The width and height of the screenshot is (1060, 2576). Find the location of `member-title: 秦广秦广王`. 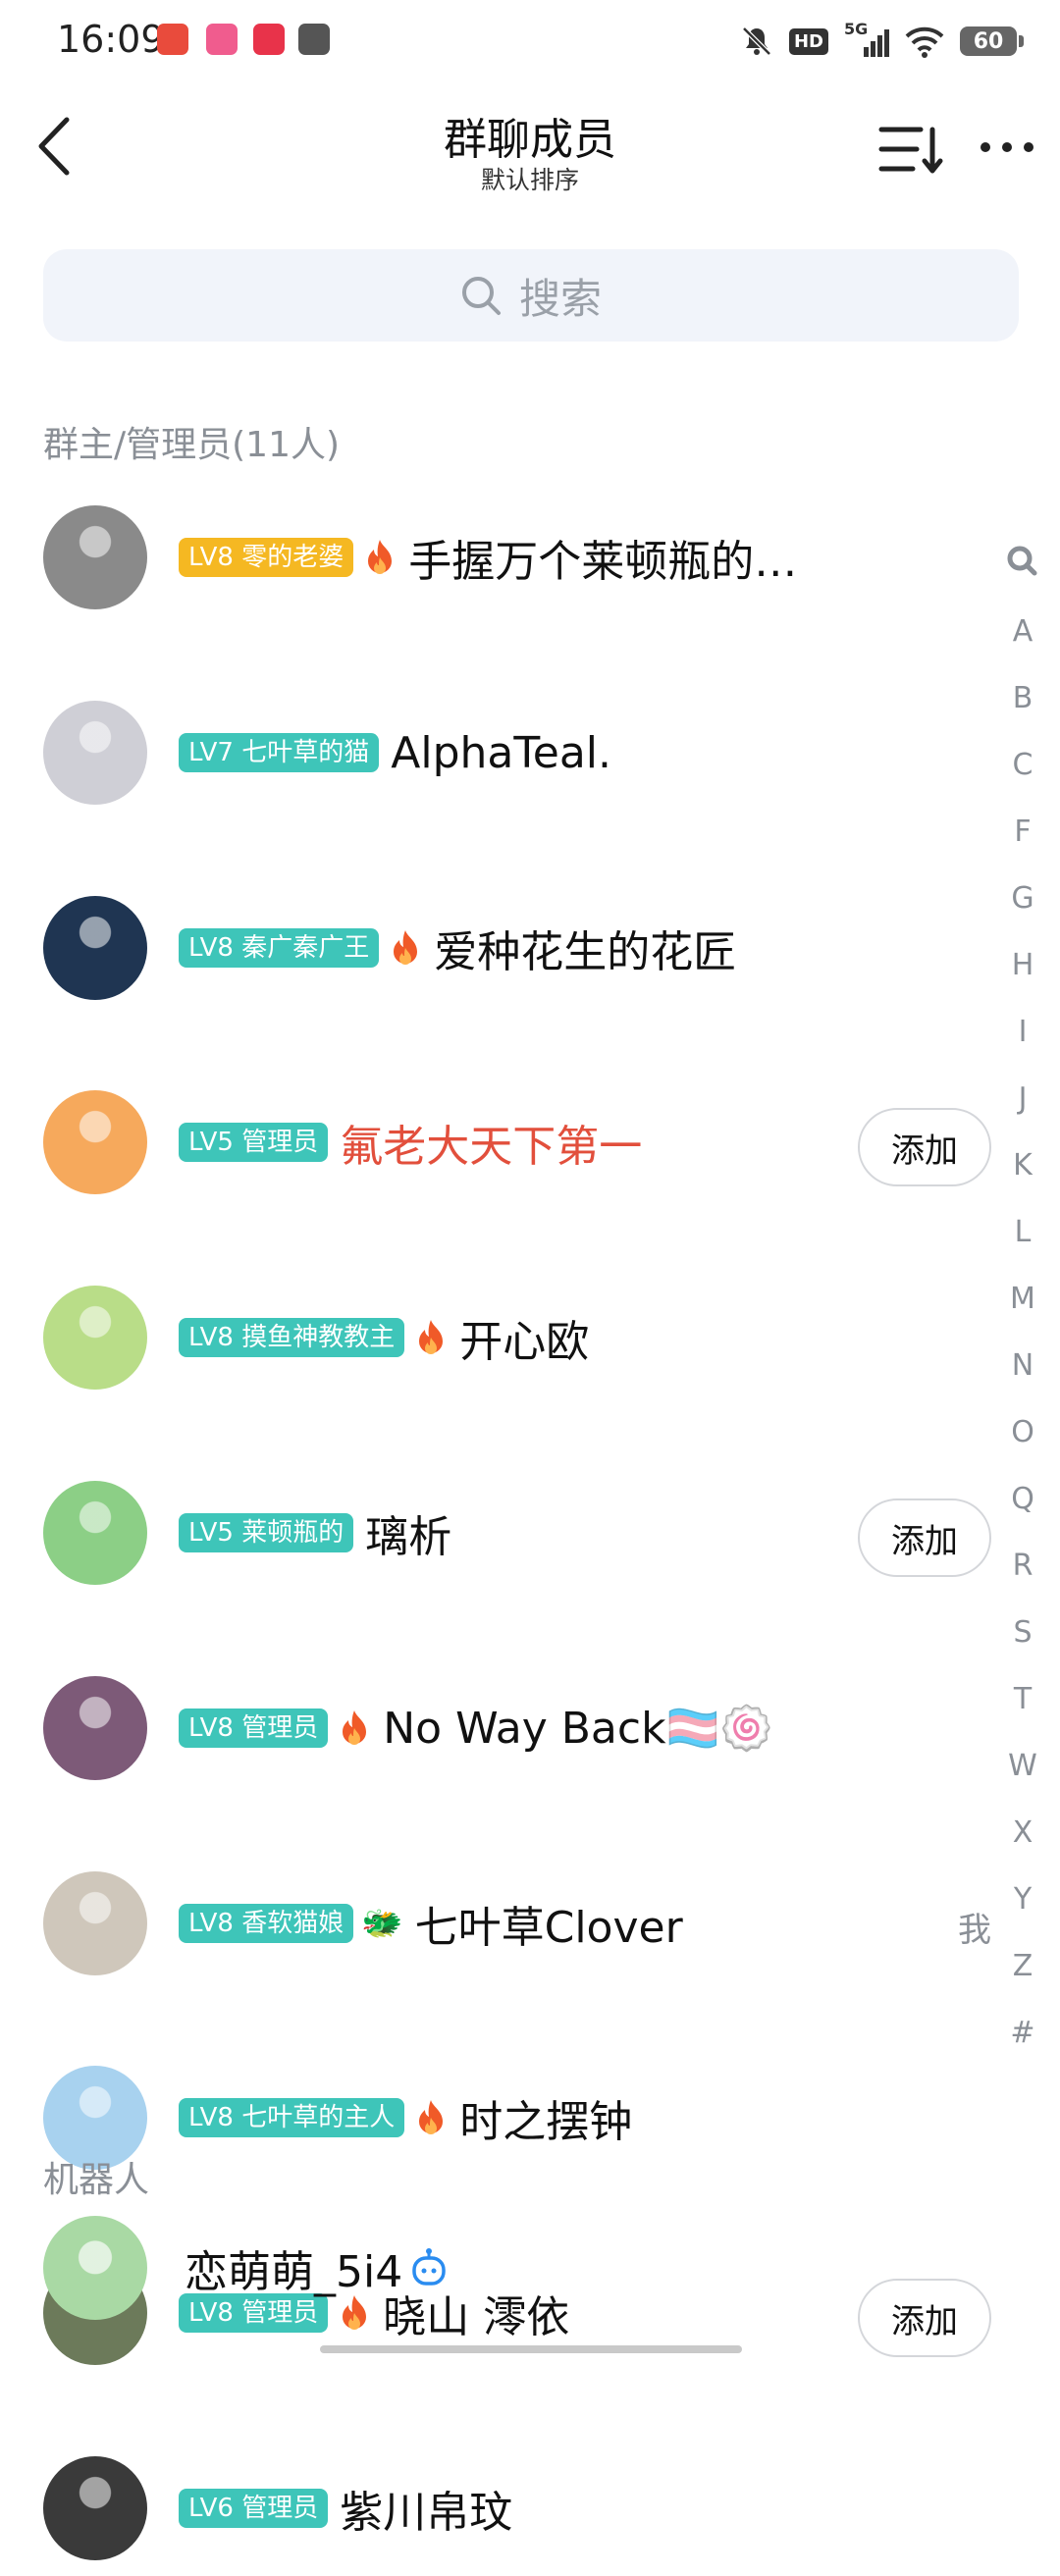

member-title: 秦广秦广王 is located at coordinates (305, 948).